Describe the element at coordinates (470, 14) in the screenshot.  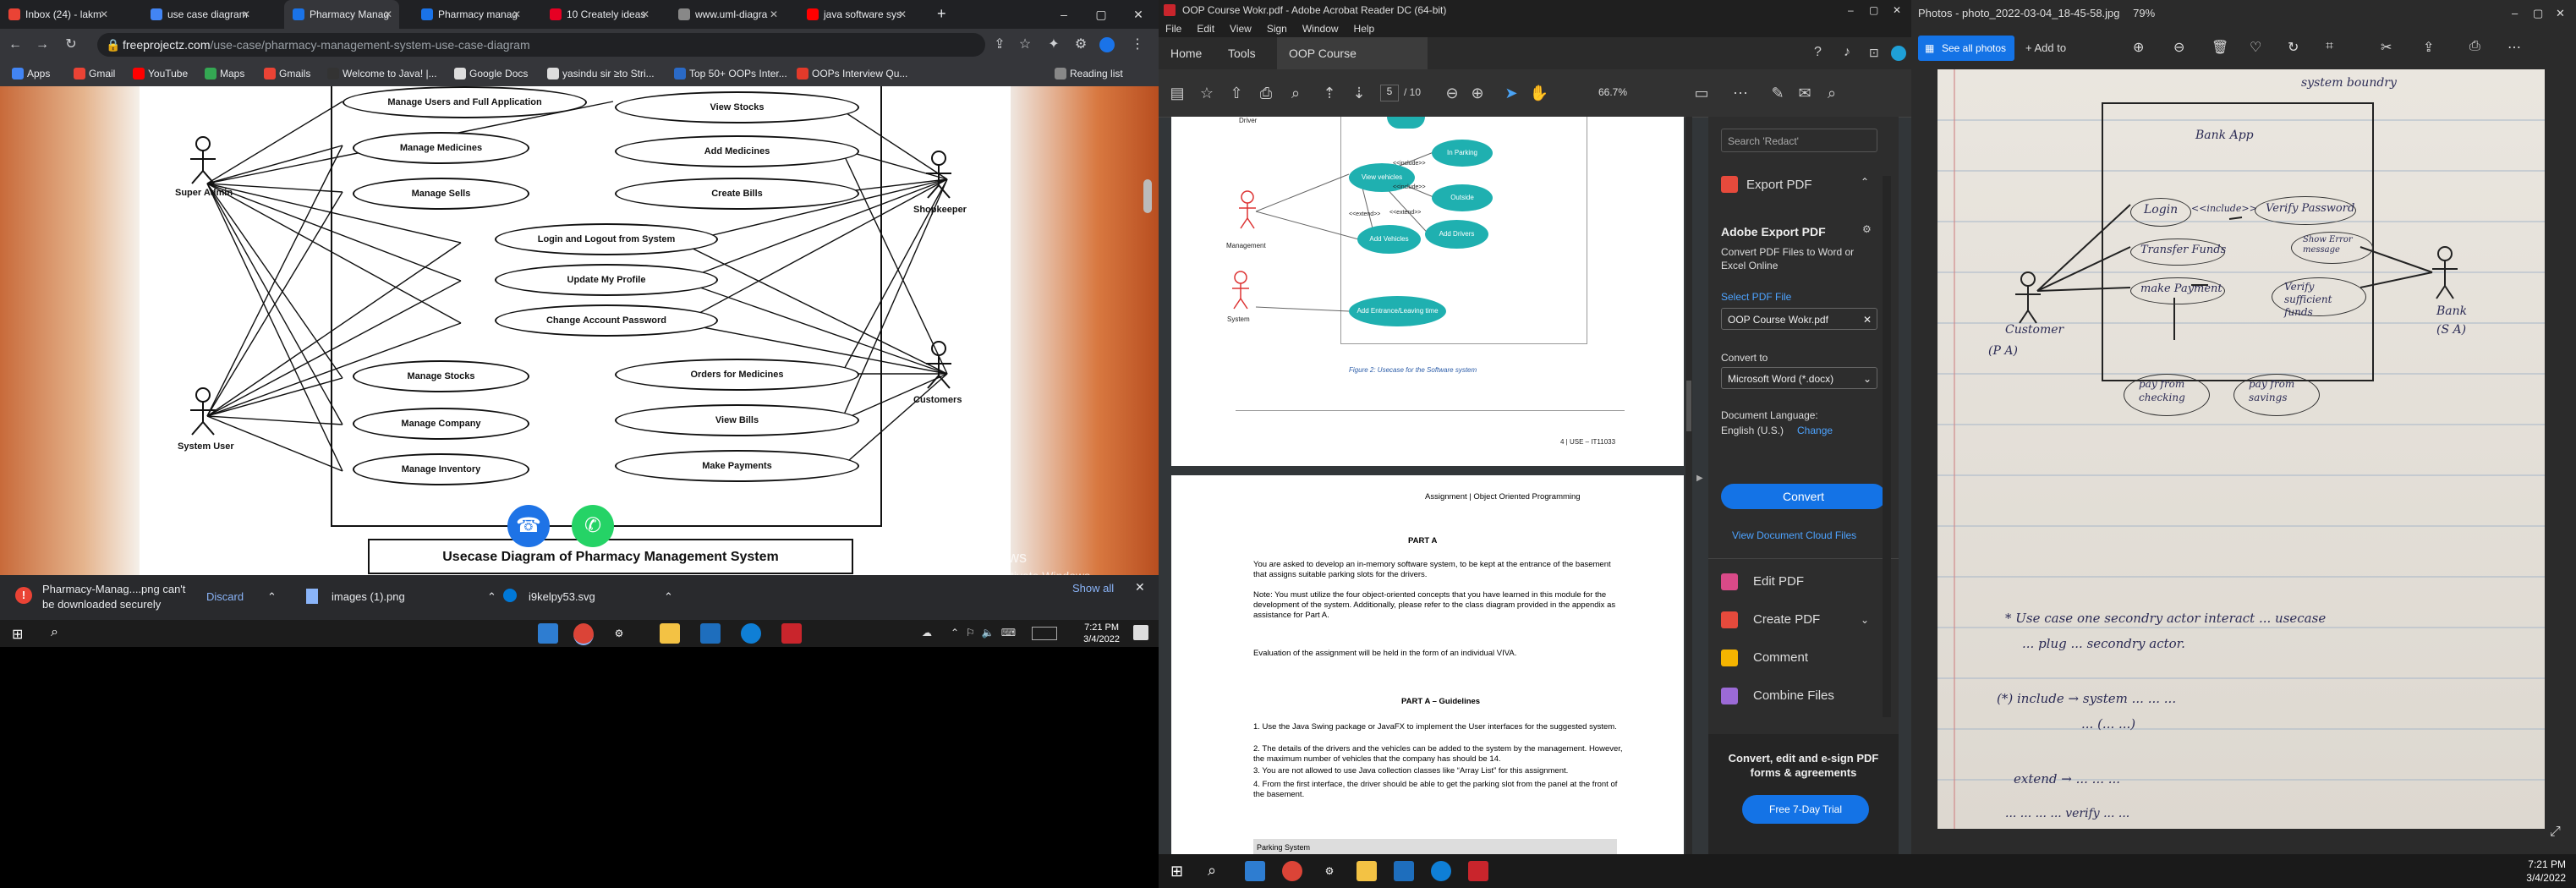
I see `tab-pharmacy-2: Pharmacy manag ✕` at that location.